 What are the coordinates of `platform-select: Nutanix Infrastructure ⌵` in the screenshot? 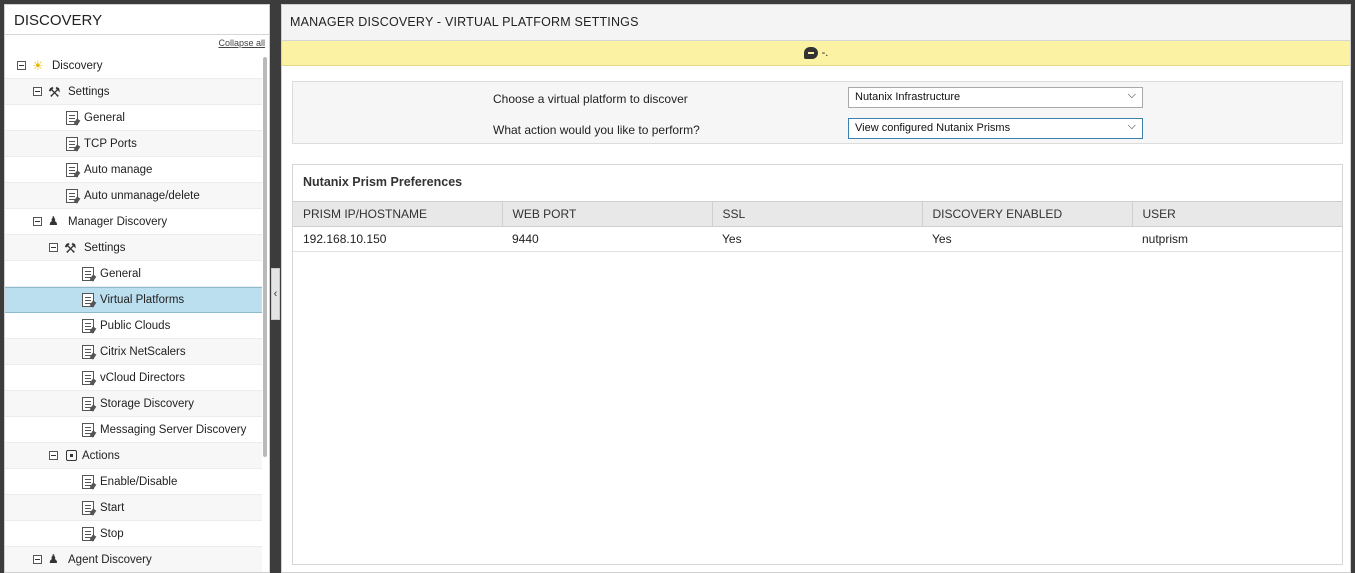 It's located at (995, 97).